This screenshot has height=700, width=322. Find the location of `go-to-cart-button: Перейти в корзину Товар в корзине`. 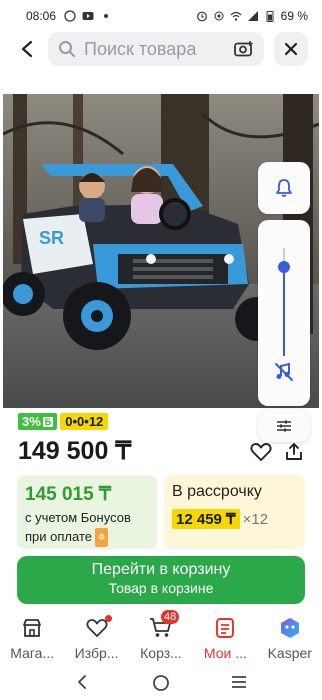

go-to-cart-button: Перейти в корзину Товар в корзине is located at coordinates (161, 580).